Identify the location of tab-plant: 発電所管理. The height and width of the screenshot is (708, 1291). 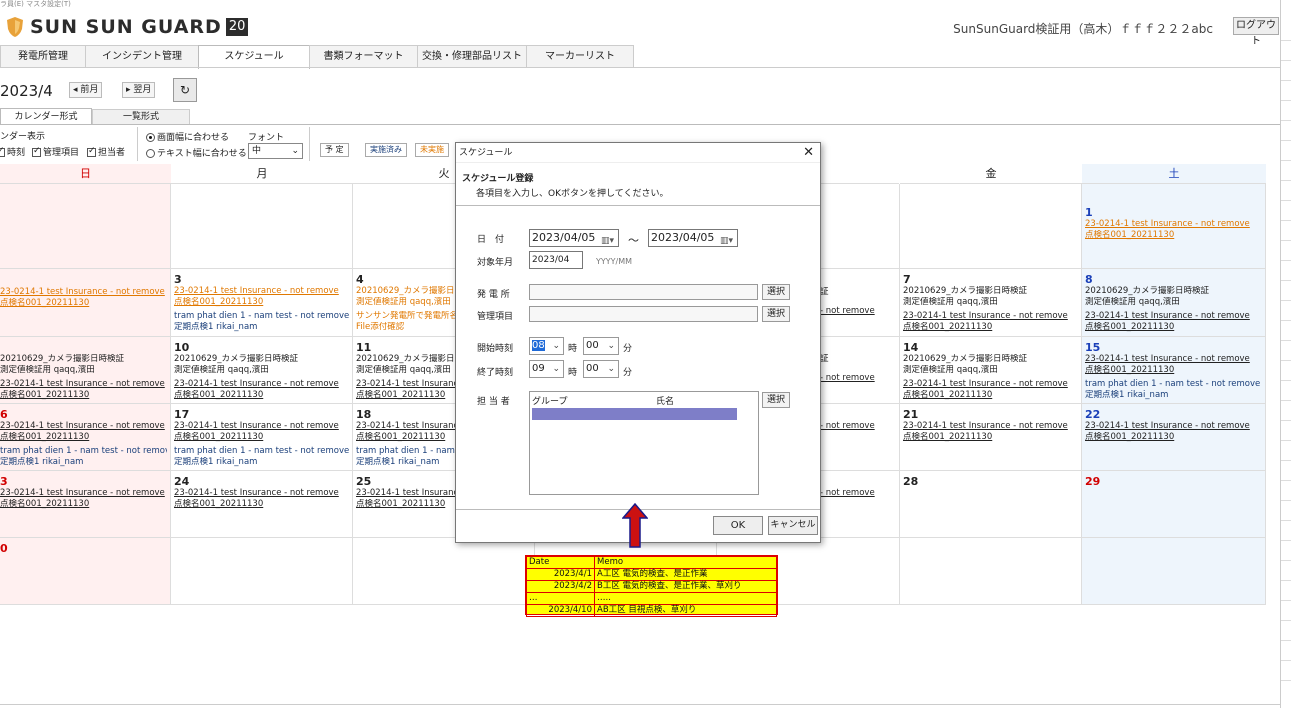
(43, 56).